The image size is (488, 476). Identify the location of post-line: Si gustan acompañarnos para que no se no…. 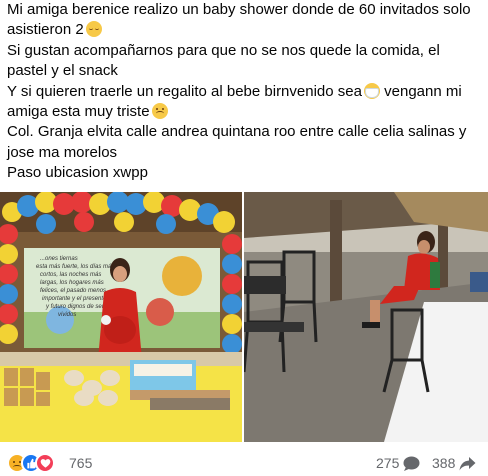
(245, 51).